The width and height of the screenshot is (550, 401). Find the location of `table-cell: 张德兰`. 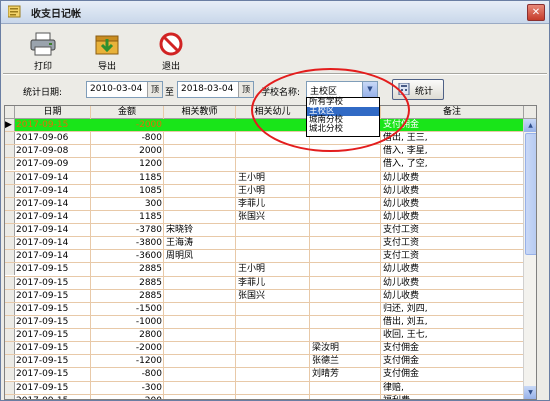

table-cell: 张德兰 is located at coordinates (326, 361).